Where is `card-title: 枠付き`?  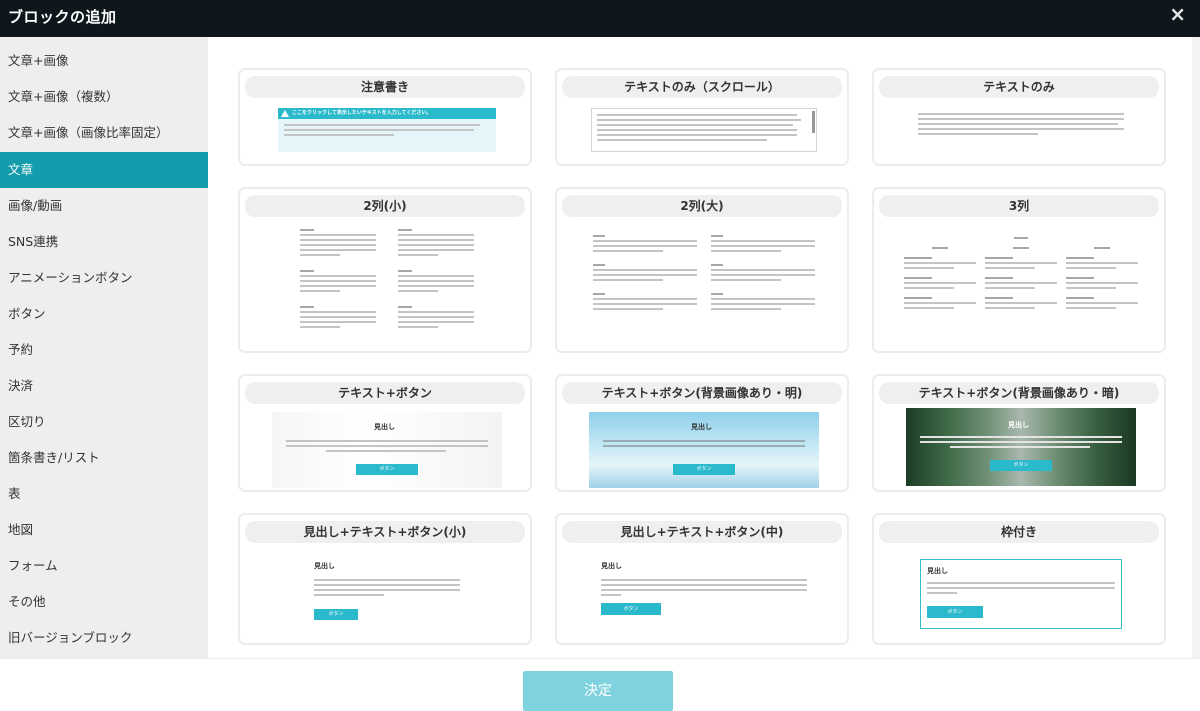
card-title: 枠付き is located at coordinates (1019, 532).